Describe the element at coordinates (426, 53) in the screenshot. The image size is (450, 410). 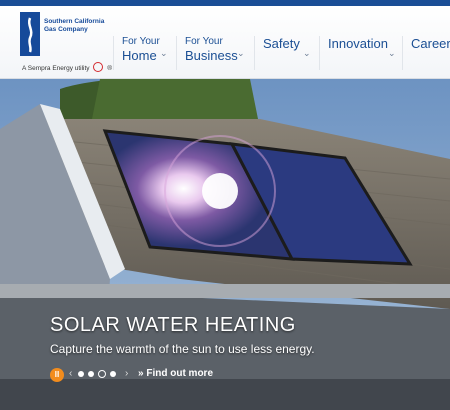
I see `nav-careers: Careers` at that location.